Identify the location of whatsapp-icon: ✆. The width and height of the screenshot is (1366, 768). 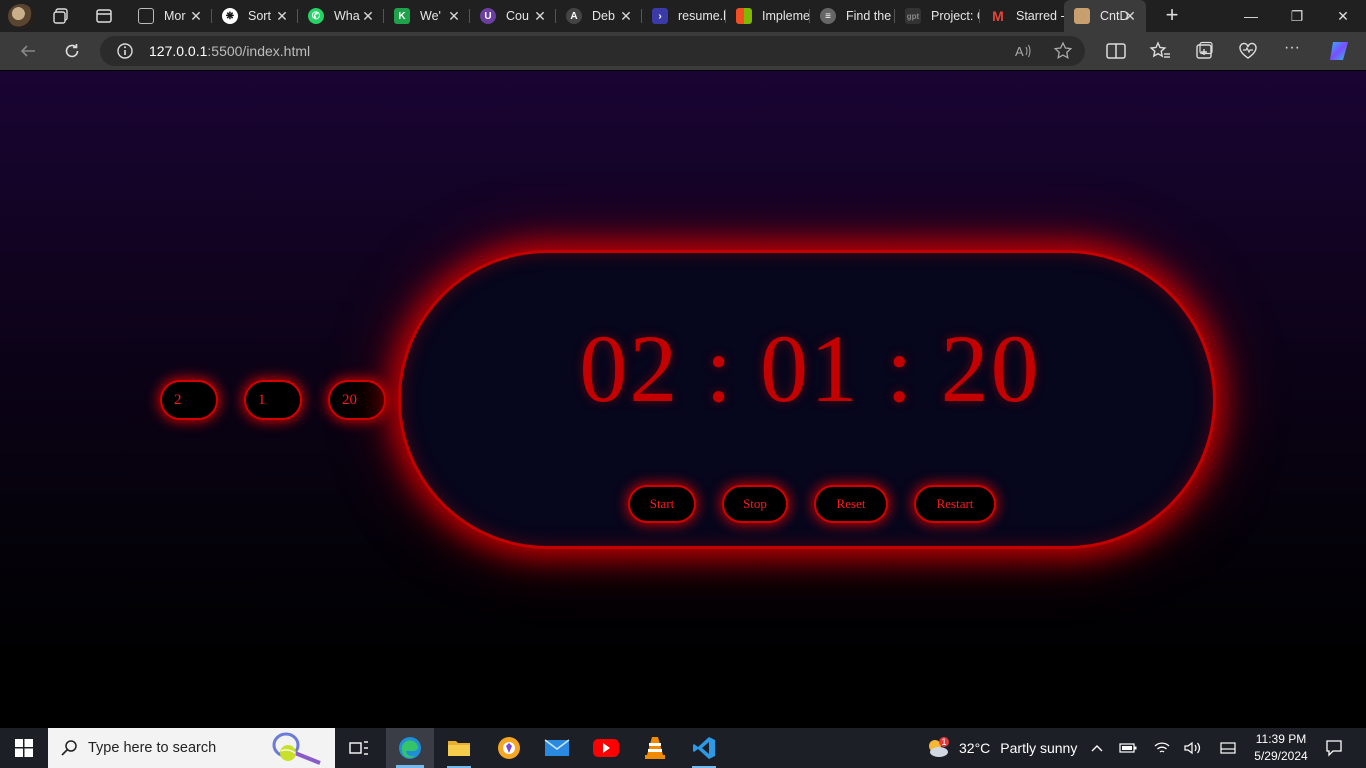
(316, 16).